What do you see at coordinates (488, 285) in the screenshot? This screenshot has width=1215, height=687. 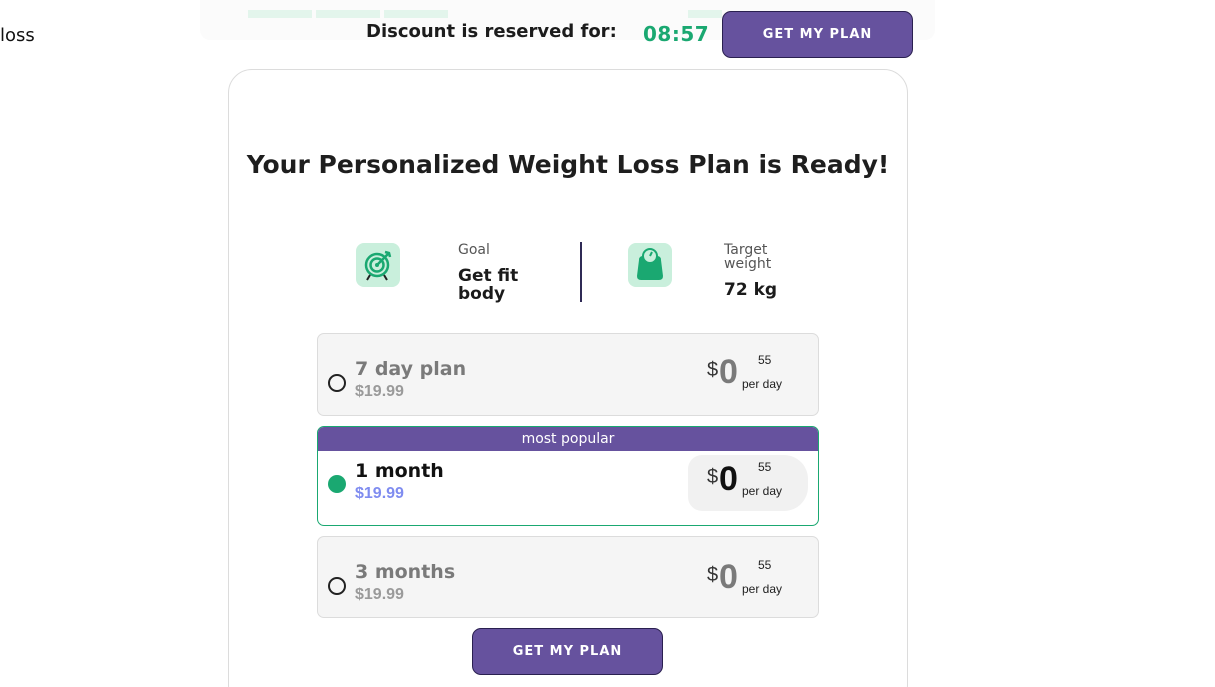 I see `goal-value: Get fit body` at bounding box center [488, 285].